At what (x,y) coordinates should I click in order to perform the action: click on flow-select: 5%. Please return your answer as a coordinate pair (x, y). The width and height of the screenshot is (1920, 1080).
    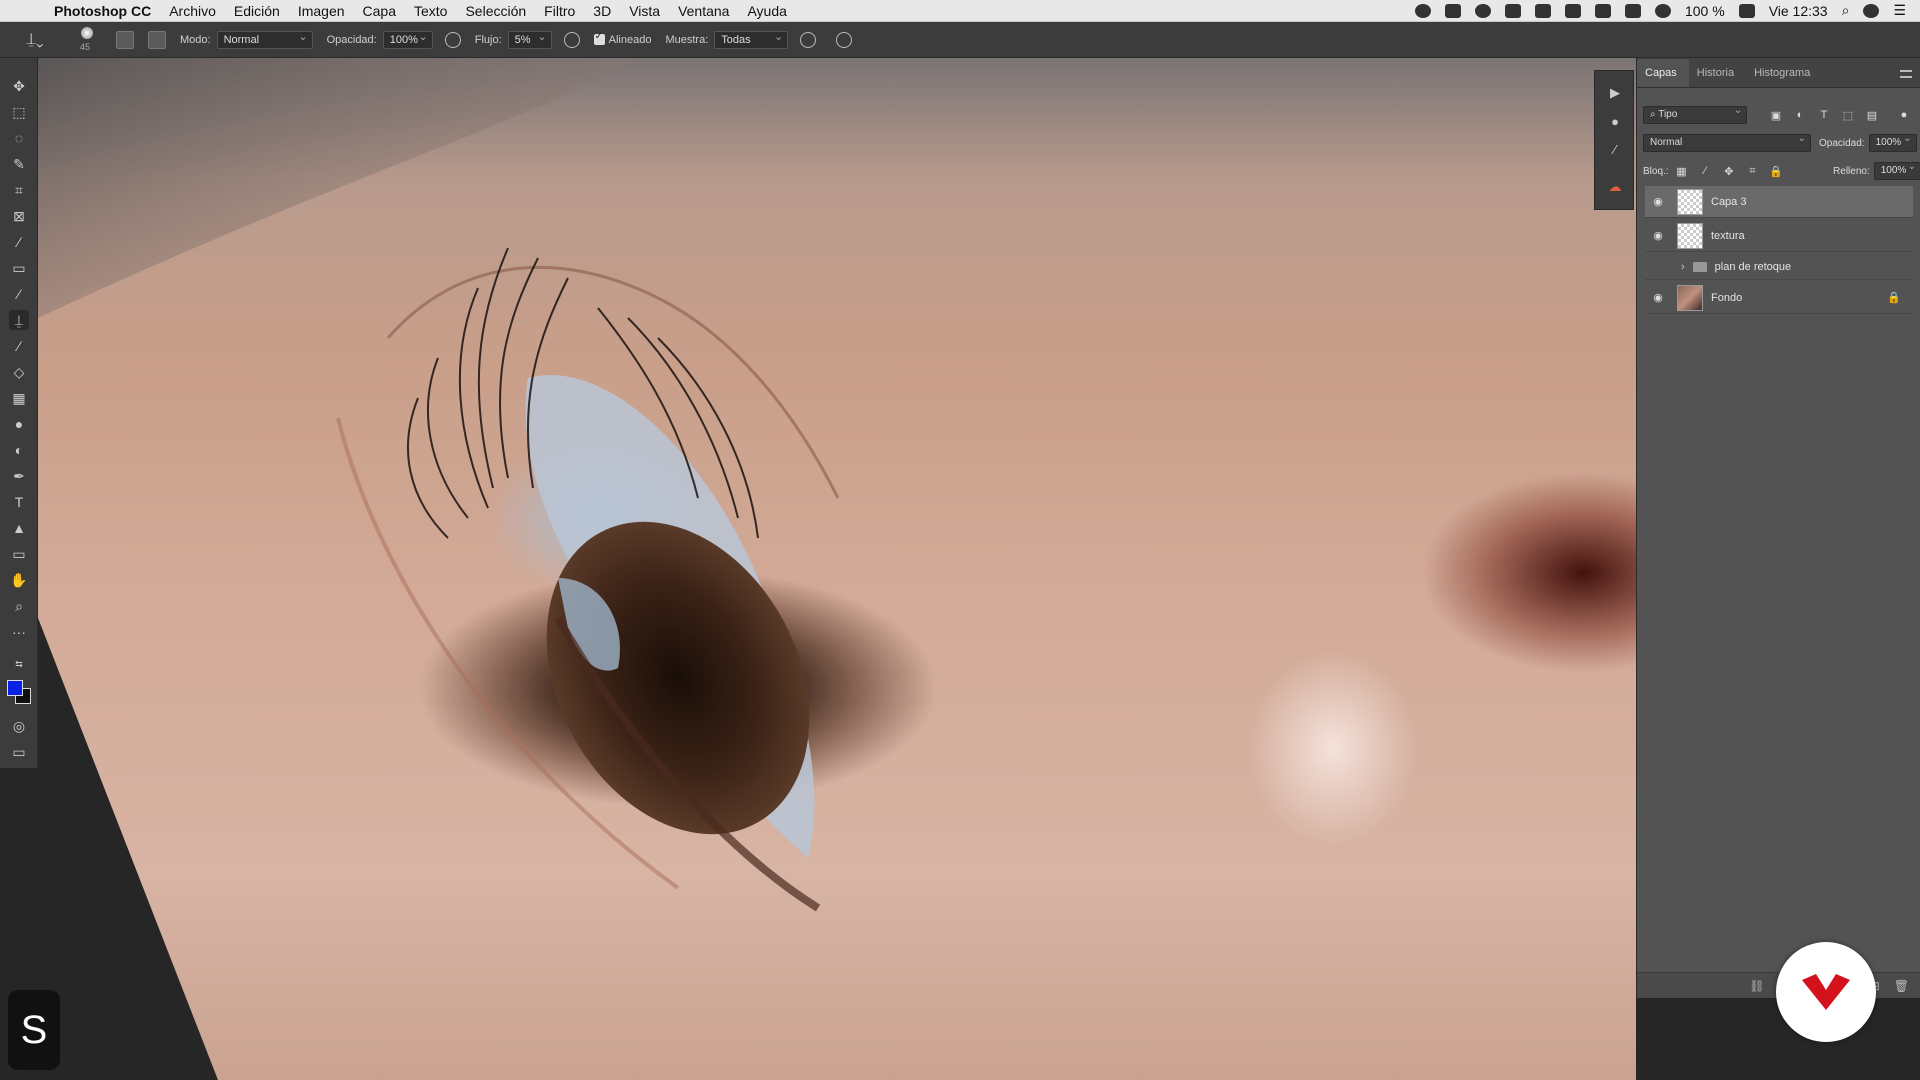
    Looking at the image, I should click on (529, 39).